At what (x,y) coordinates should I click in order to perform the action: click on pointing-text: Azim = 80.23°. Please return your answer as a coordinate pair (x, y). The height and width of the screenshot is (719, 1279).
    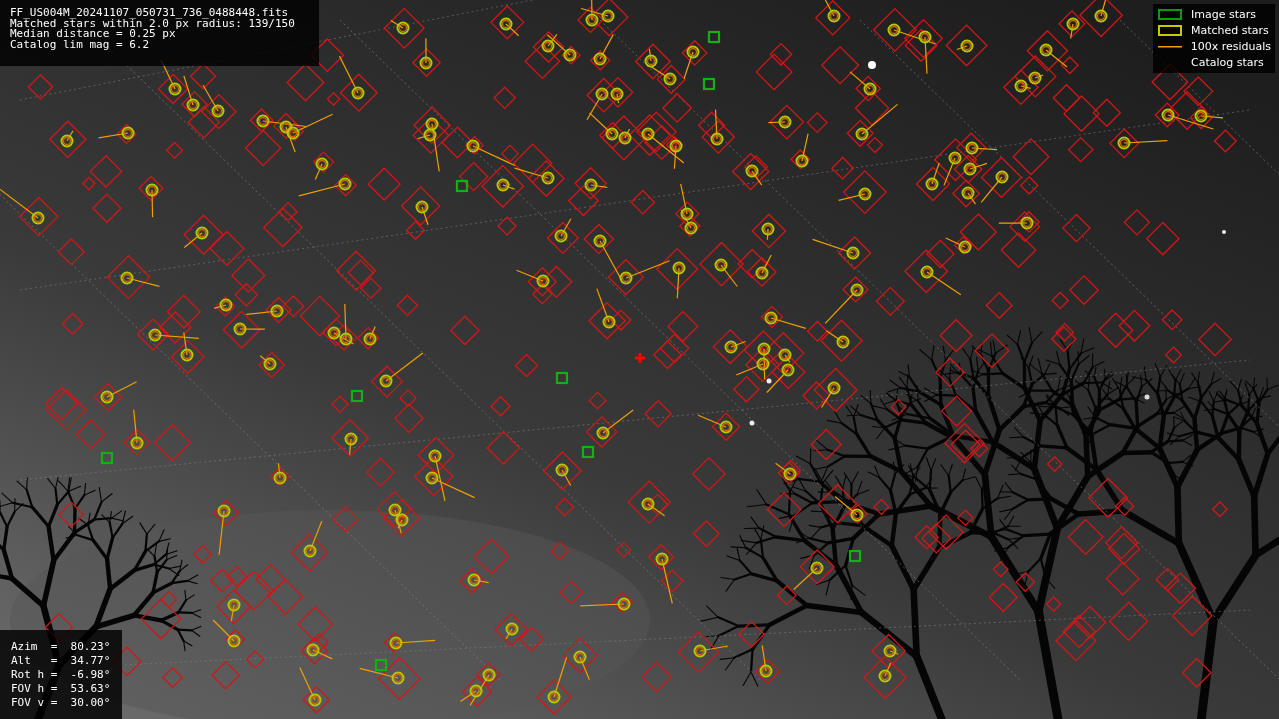
    Looking at the image, I should click on (61, 647).